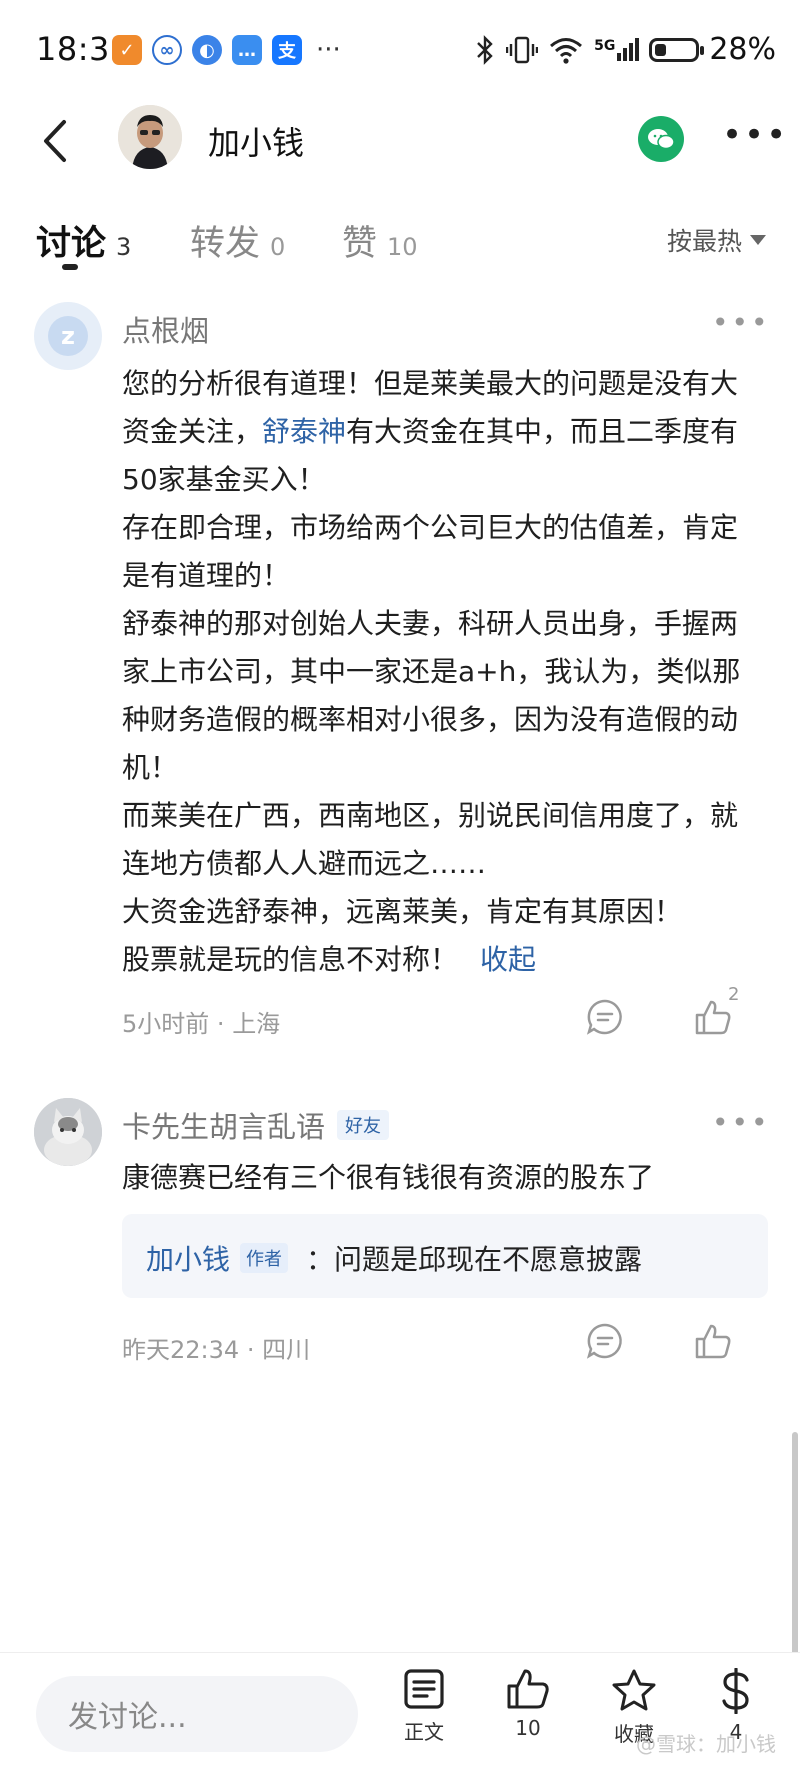 The image size is (800, 1769). Describe the element at coordinates (508, 959) in the screenshot. I see `collapse-link: 收起` at that location.